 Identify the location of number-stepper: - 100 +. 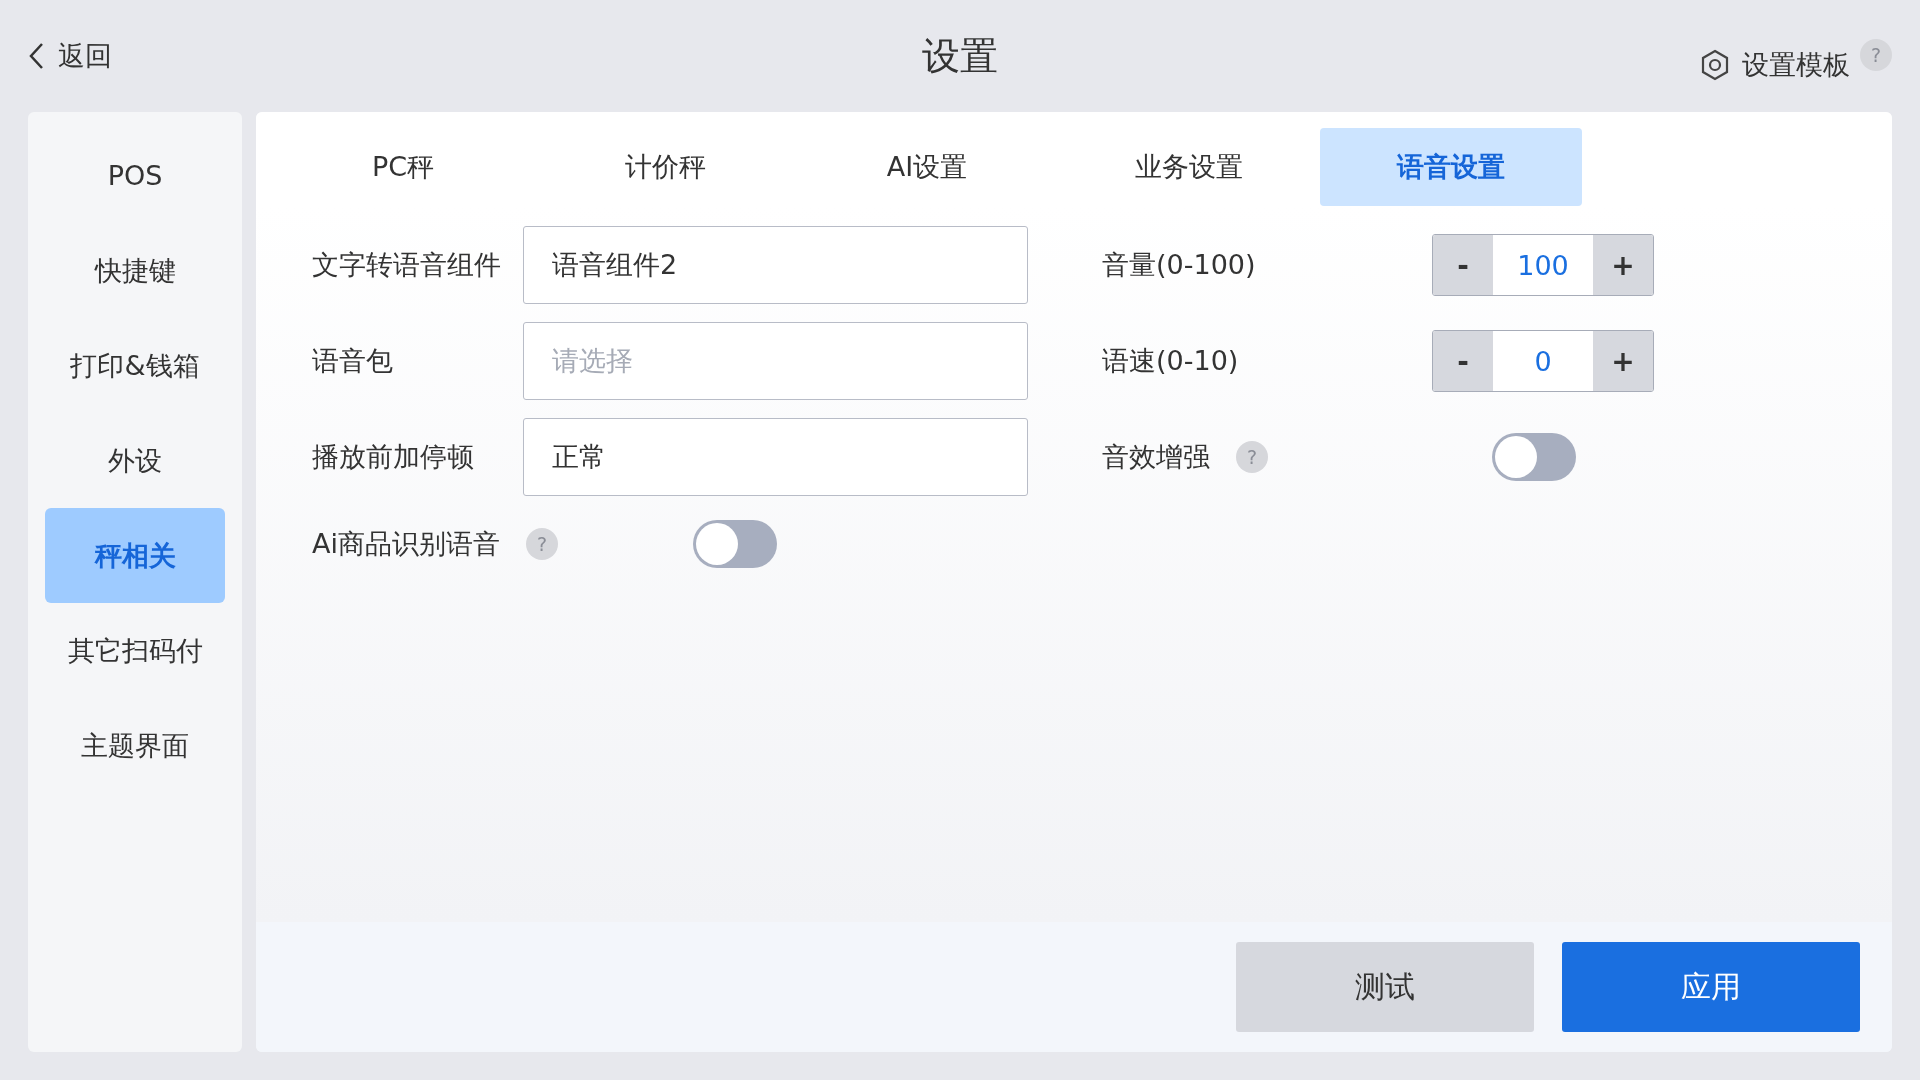
(1543, 265).